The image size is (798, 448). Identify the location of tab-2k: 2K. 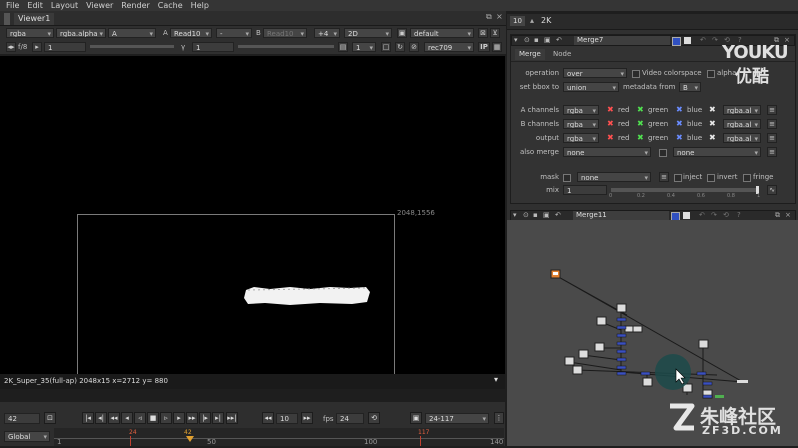
(546, 20).